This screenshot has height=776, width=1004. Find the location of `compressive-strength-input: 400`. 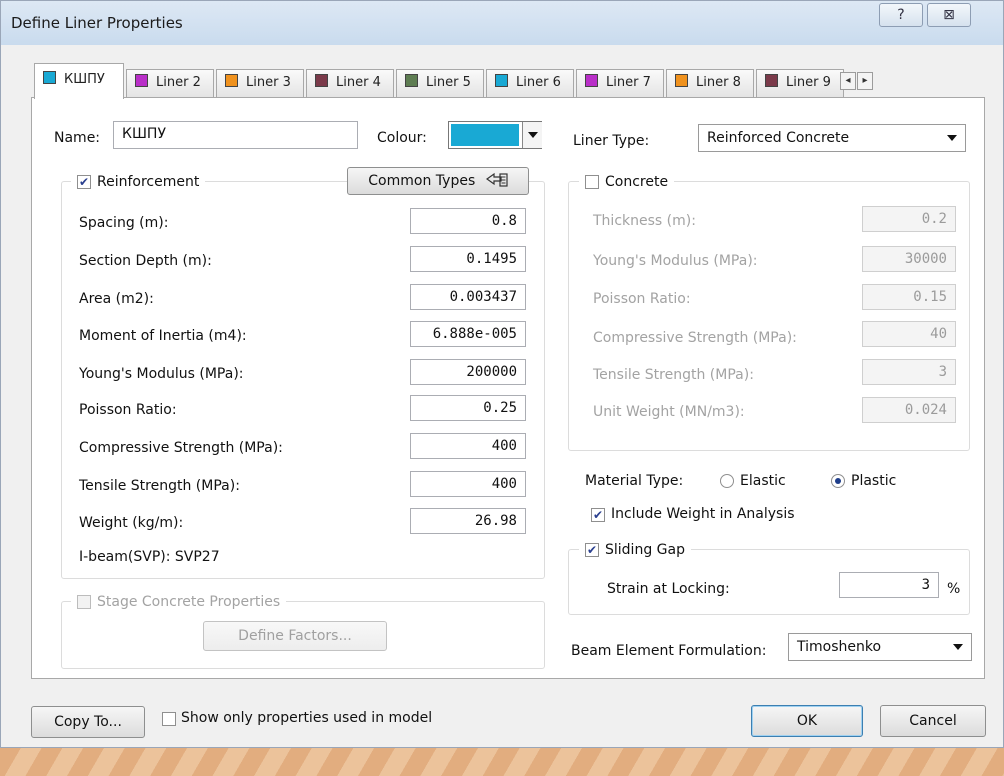

compressive-strength-input: 400 is located at coordinates (468, 446).